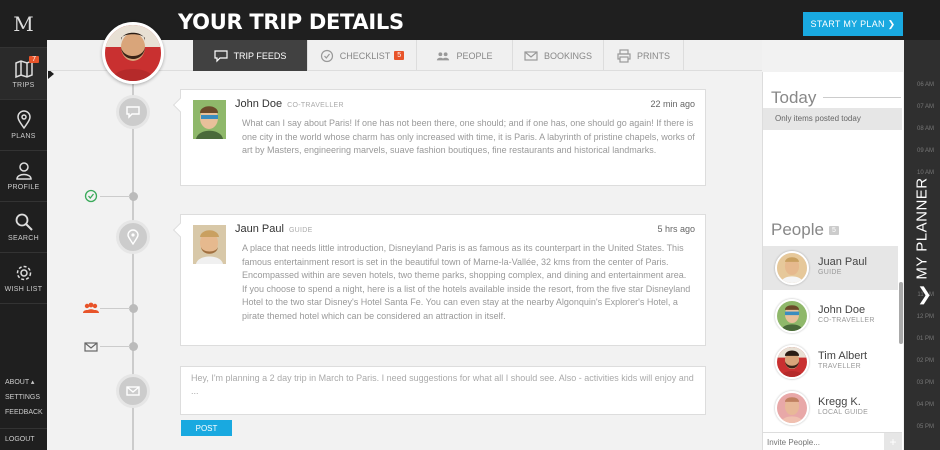  Describe the element at coordinates (925, 361) in the screenshot. I see `hour-label: 02 PM` at that location.